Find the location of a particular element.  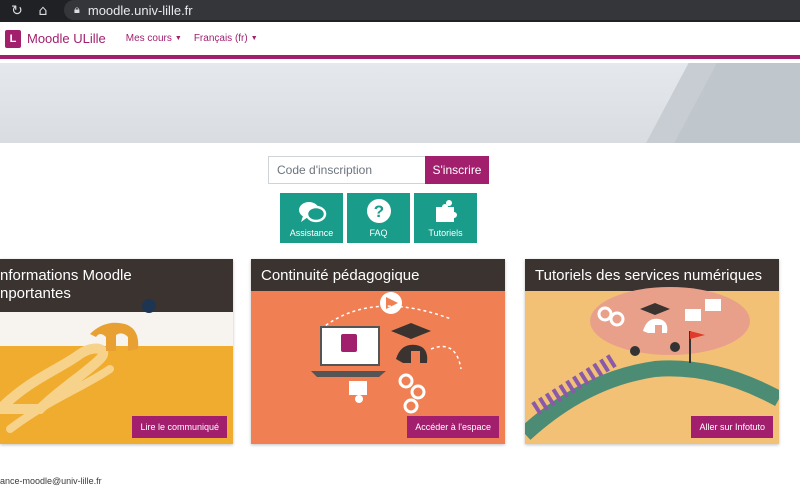

assistance-button: Assistance is located at coordinates (311, 218).